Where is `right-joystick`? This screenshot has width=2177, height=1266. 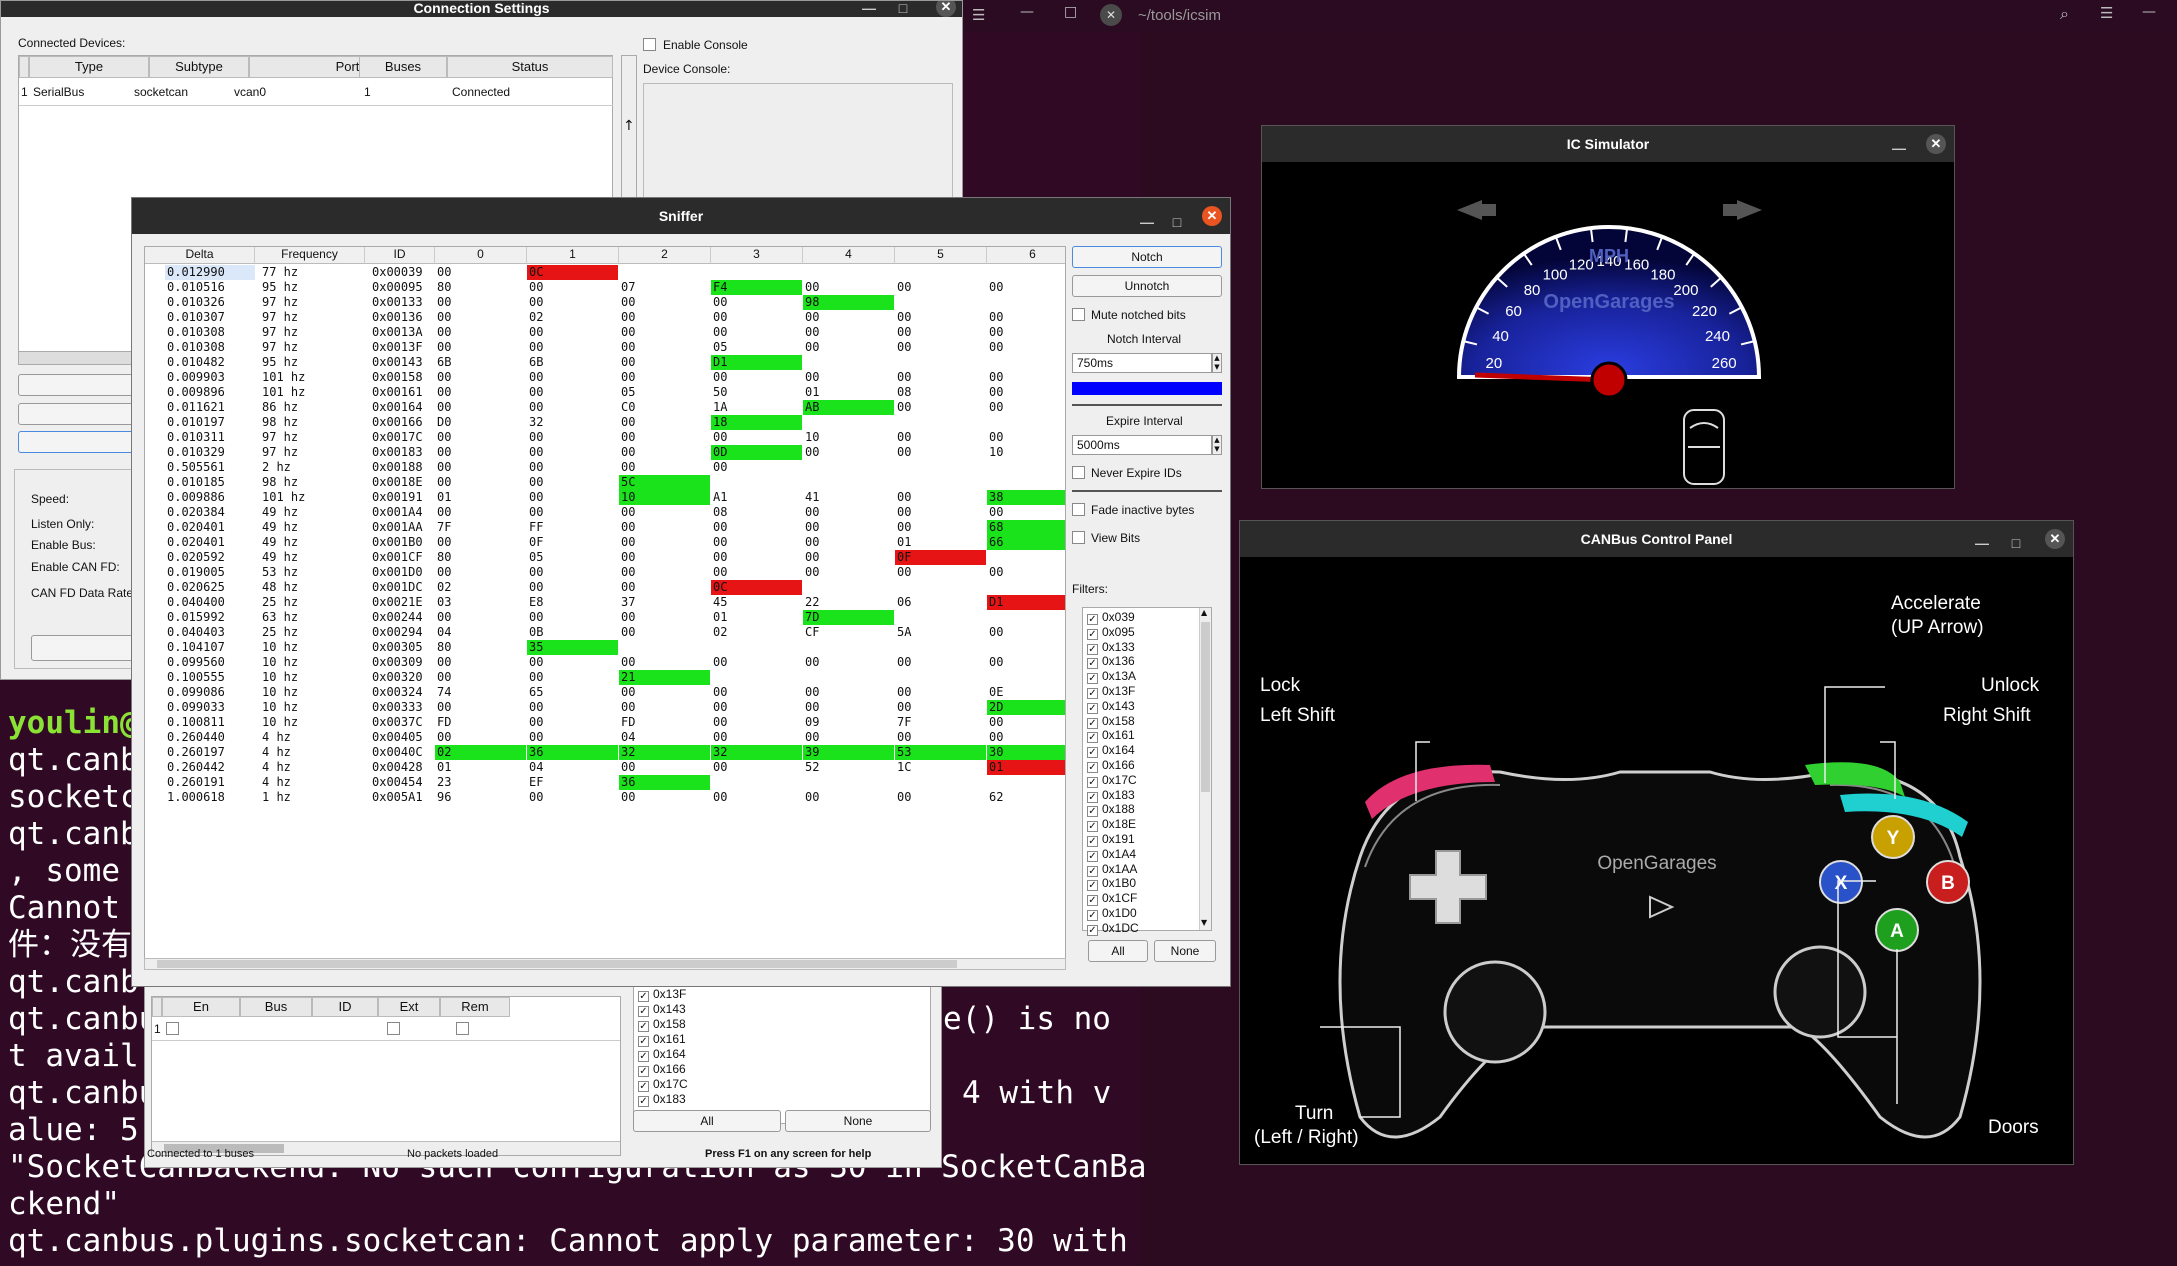
right-joystick is located at coordinates (1820, 992).